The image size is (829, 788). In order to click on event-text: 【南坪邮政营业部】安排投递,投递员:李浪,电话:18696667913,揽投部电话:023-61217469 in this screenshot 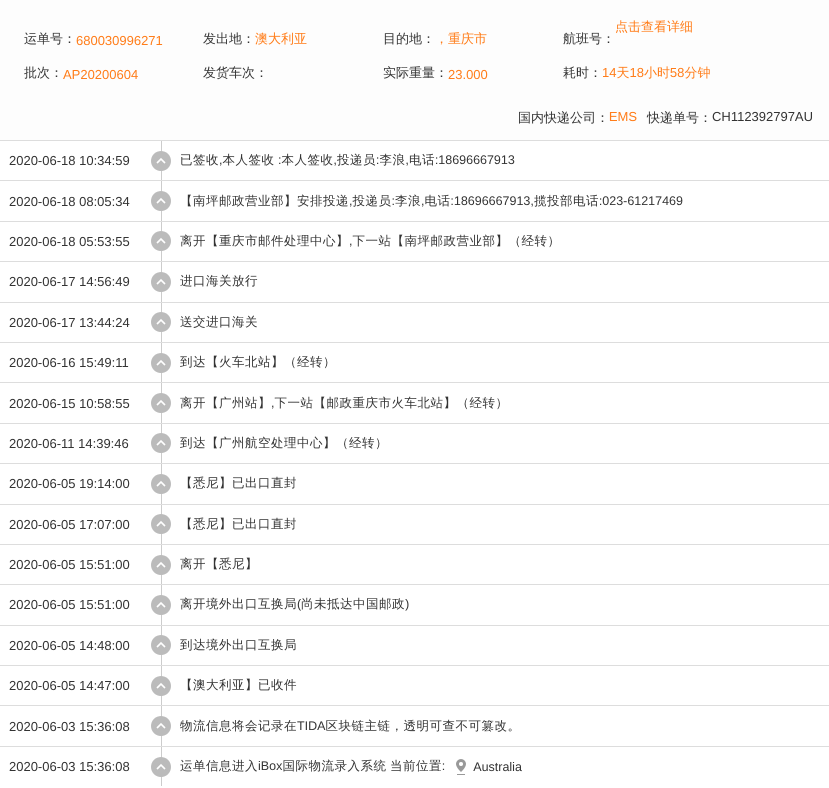, I will do `click(431, 201)`.